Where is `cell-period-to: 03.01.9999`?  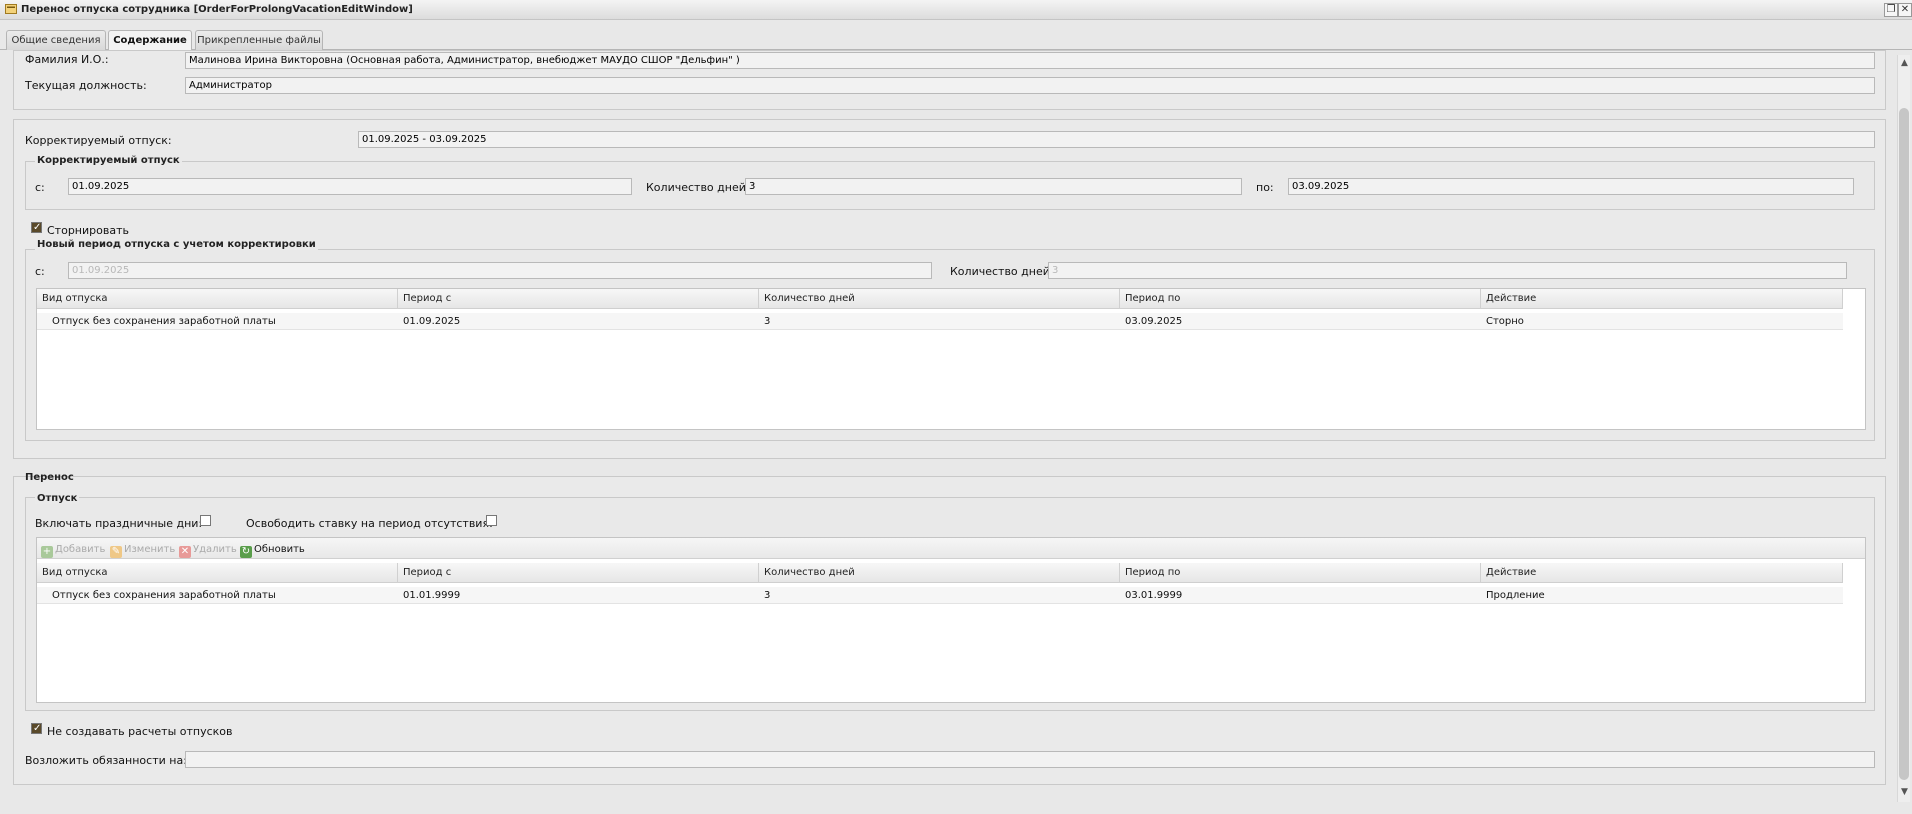 cell-period-to: 03.01.9999 is located at coordinates (1154, 595).